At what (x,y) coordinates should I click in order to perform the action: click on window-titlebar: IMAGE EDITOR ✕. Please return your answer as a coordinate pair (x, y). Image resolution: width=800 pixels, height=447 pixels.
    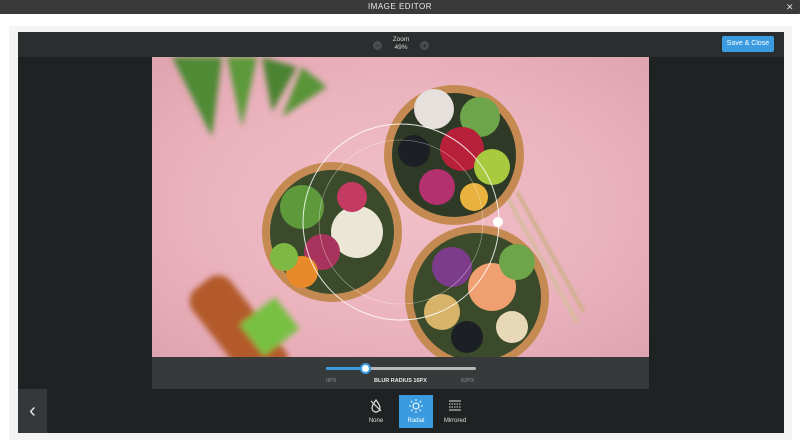
    Looking at the image, I should click on (400, 7).